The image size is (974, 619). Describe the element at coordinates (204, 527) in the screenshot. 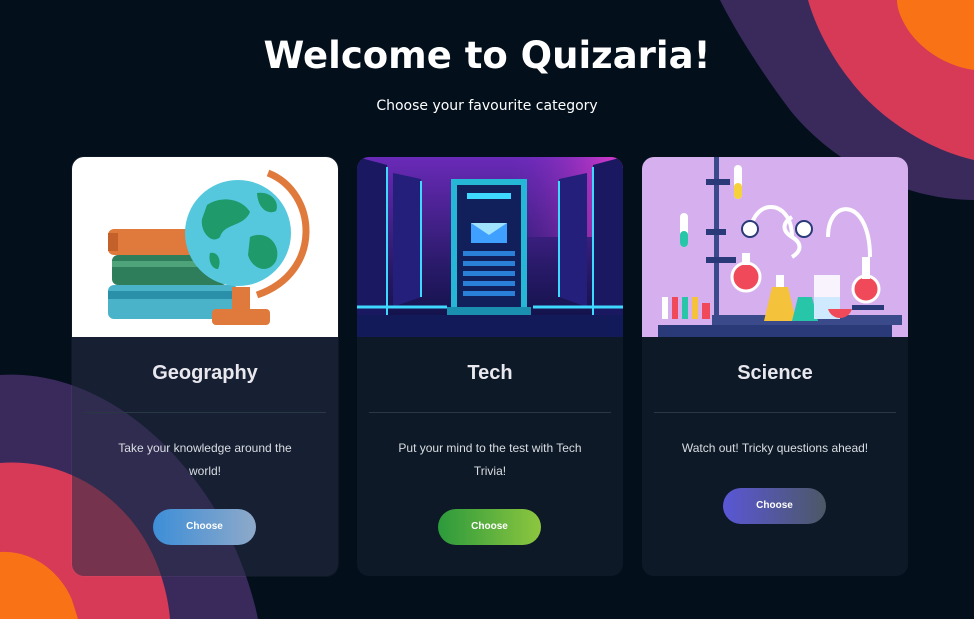

I see `choose-geography-button: Choose` at that location.